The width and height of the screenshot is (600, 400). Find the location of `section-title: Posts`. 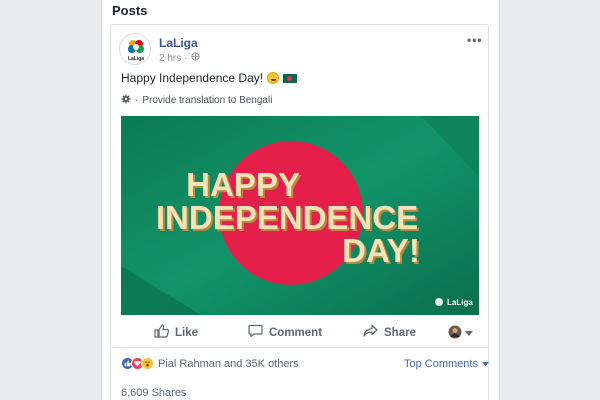

section-title: Posts is located at coordinates (130, 10).